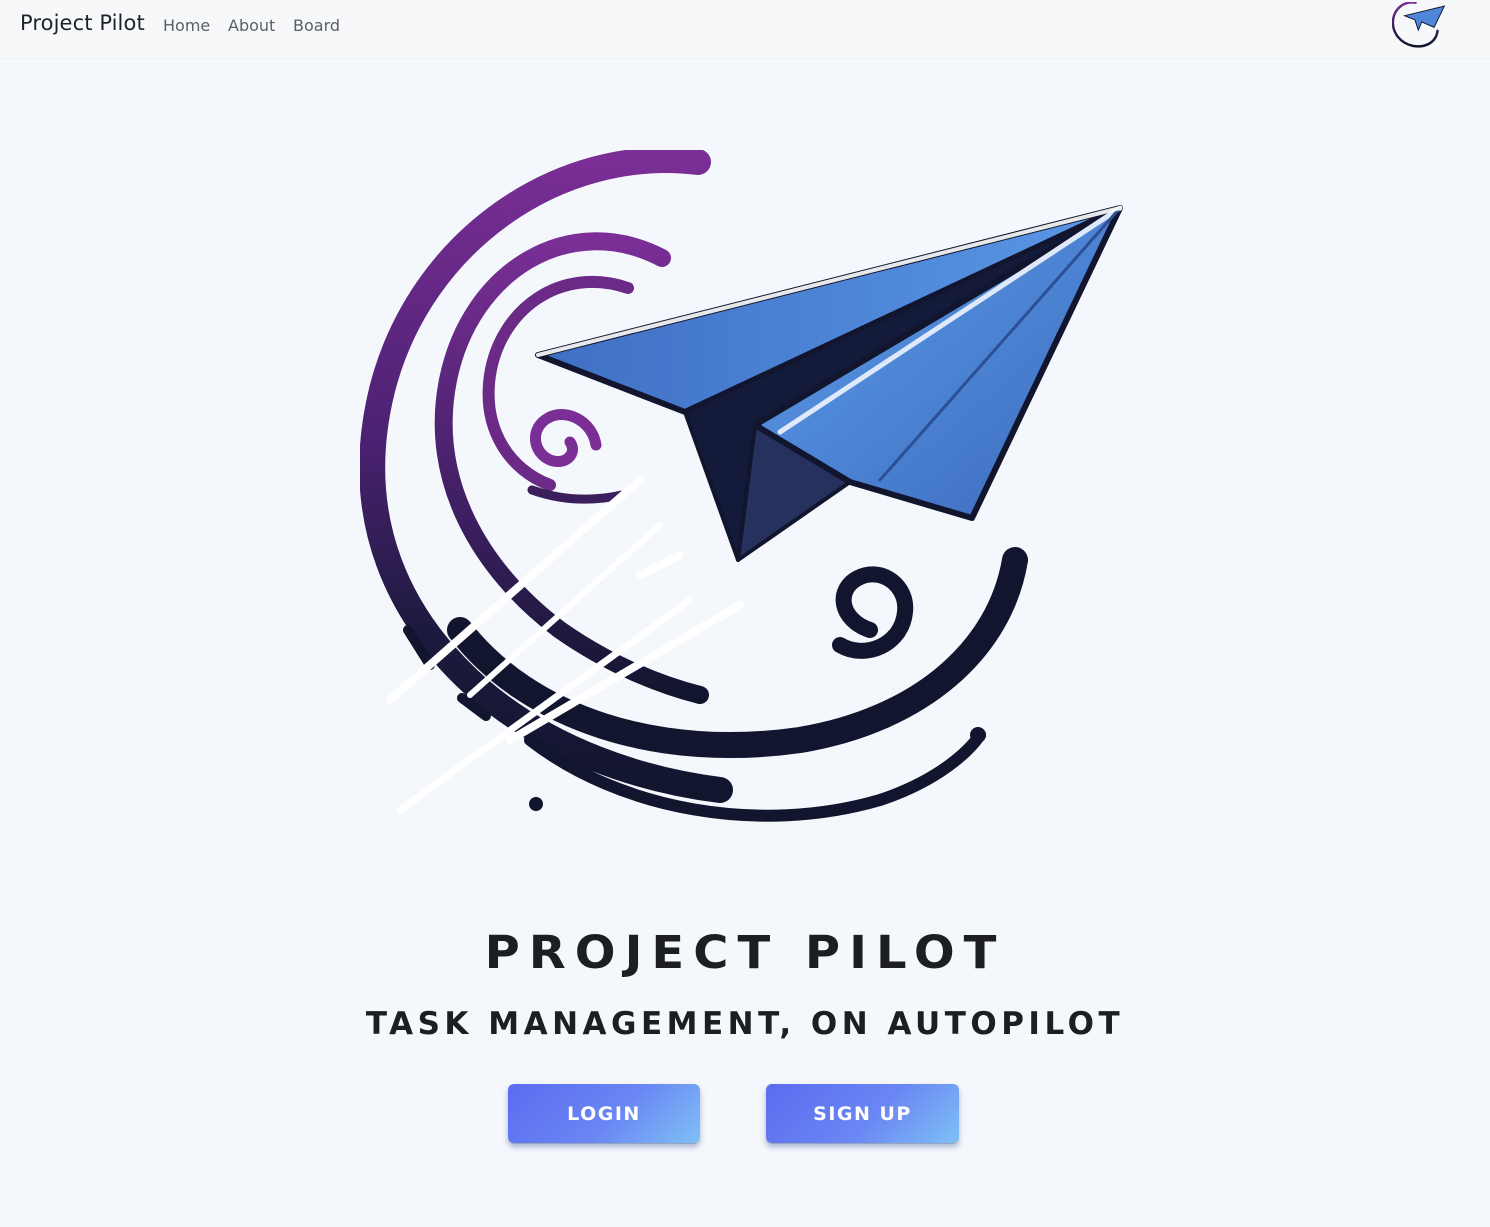 The width and height of the screenshot is (1490, 1227). What do you see at coordinates (566, 438) in the screenshot?
I see `spiral-left` at bounding box center [566, 438].